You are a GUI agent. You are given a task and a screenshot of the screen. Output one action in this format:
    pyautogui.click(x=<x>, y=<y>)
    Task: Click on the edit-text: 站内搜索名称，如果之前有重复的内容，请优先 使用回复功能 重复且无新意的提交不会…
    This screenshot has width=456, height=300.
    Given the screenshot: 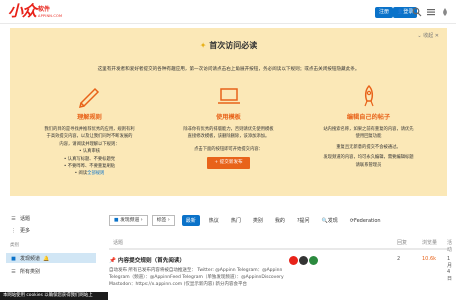 What is the action you would take?
    pyautogui.click(x=368, y=147)
    